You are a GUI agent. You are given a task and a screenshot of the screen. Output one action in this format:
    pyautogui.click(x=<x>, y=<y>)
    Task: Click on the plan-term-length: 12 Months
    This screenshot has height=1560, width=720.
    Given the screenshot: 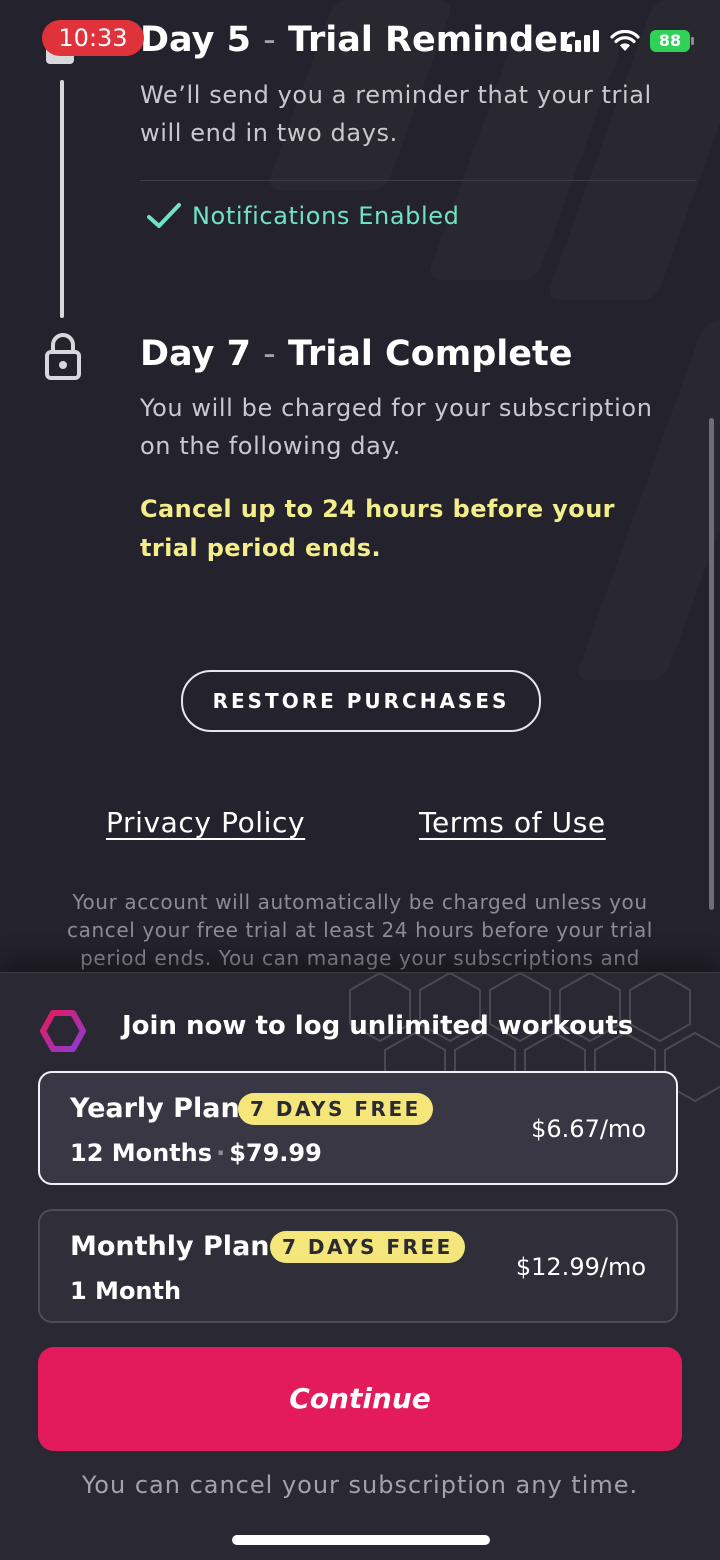 What is the action you would take?
    pyautogui.click(x=141, y=1153)
    